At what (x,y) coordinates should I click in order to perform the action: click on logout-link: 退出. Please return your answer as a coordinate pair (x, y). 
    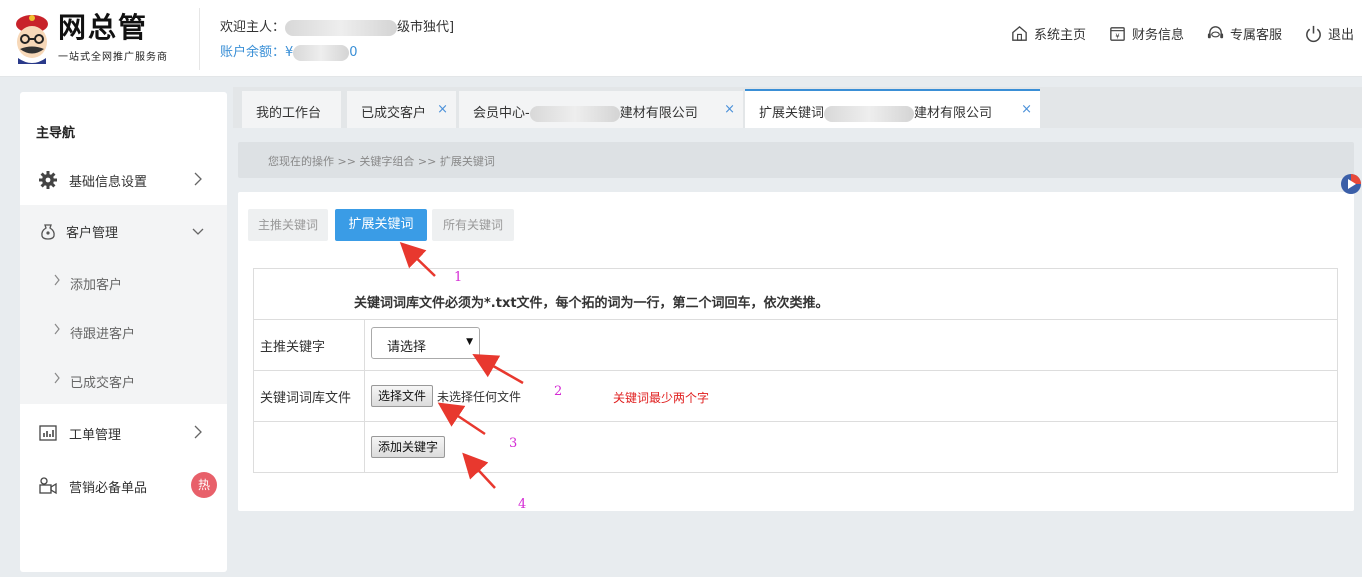
    Looking at the image, I should click on (1329, 33).